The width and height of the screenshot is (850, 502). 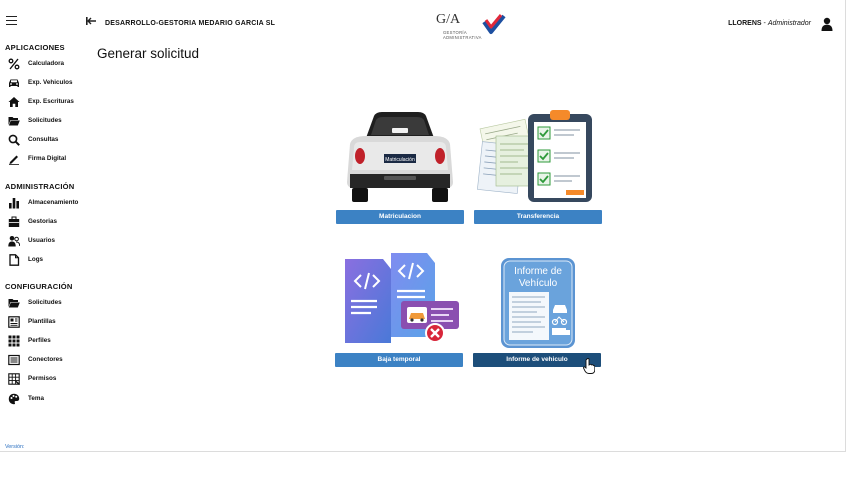 I want to click on sidebar-item-config-solicitudes: Solicitudes, so click(x=44, y=303).